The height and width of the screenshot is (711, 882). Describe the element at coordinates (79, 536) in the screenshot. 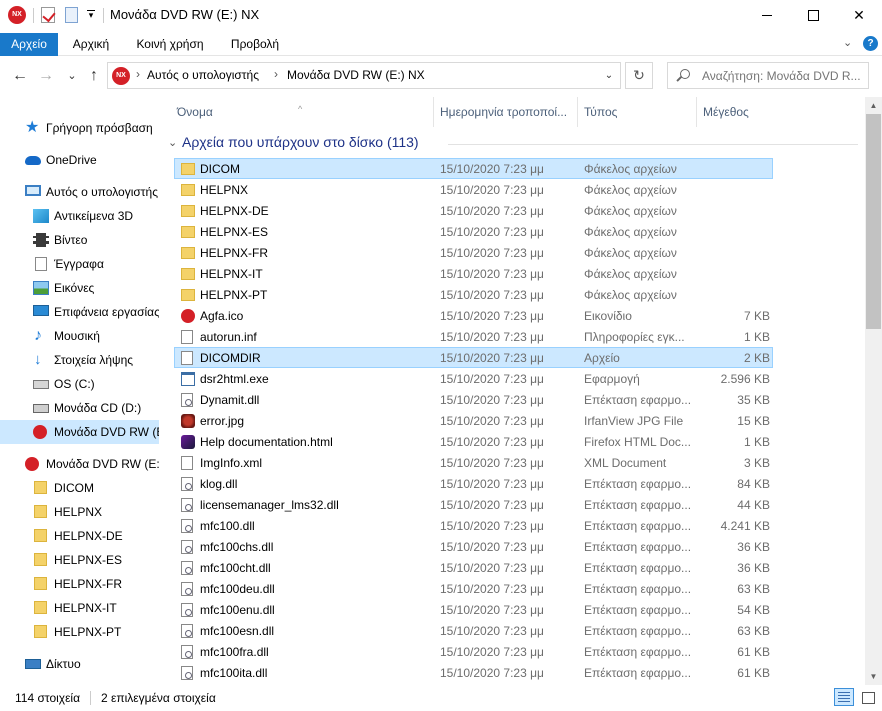

I see `sidebar-item-helpnx-de: HELPNX-DE` at that location.